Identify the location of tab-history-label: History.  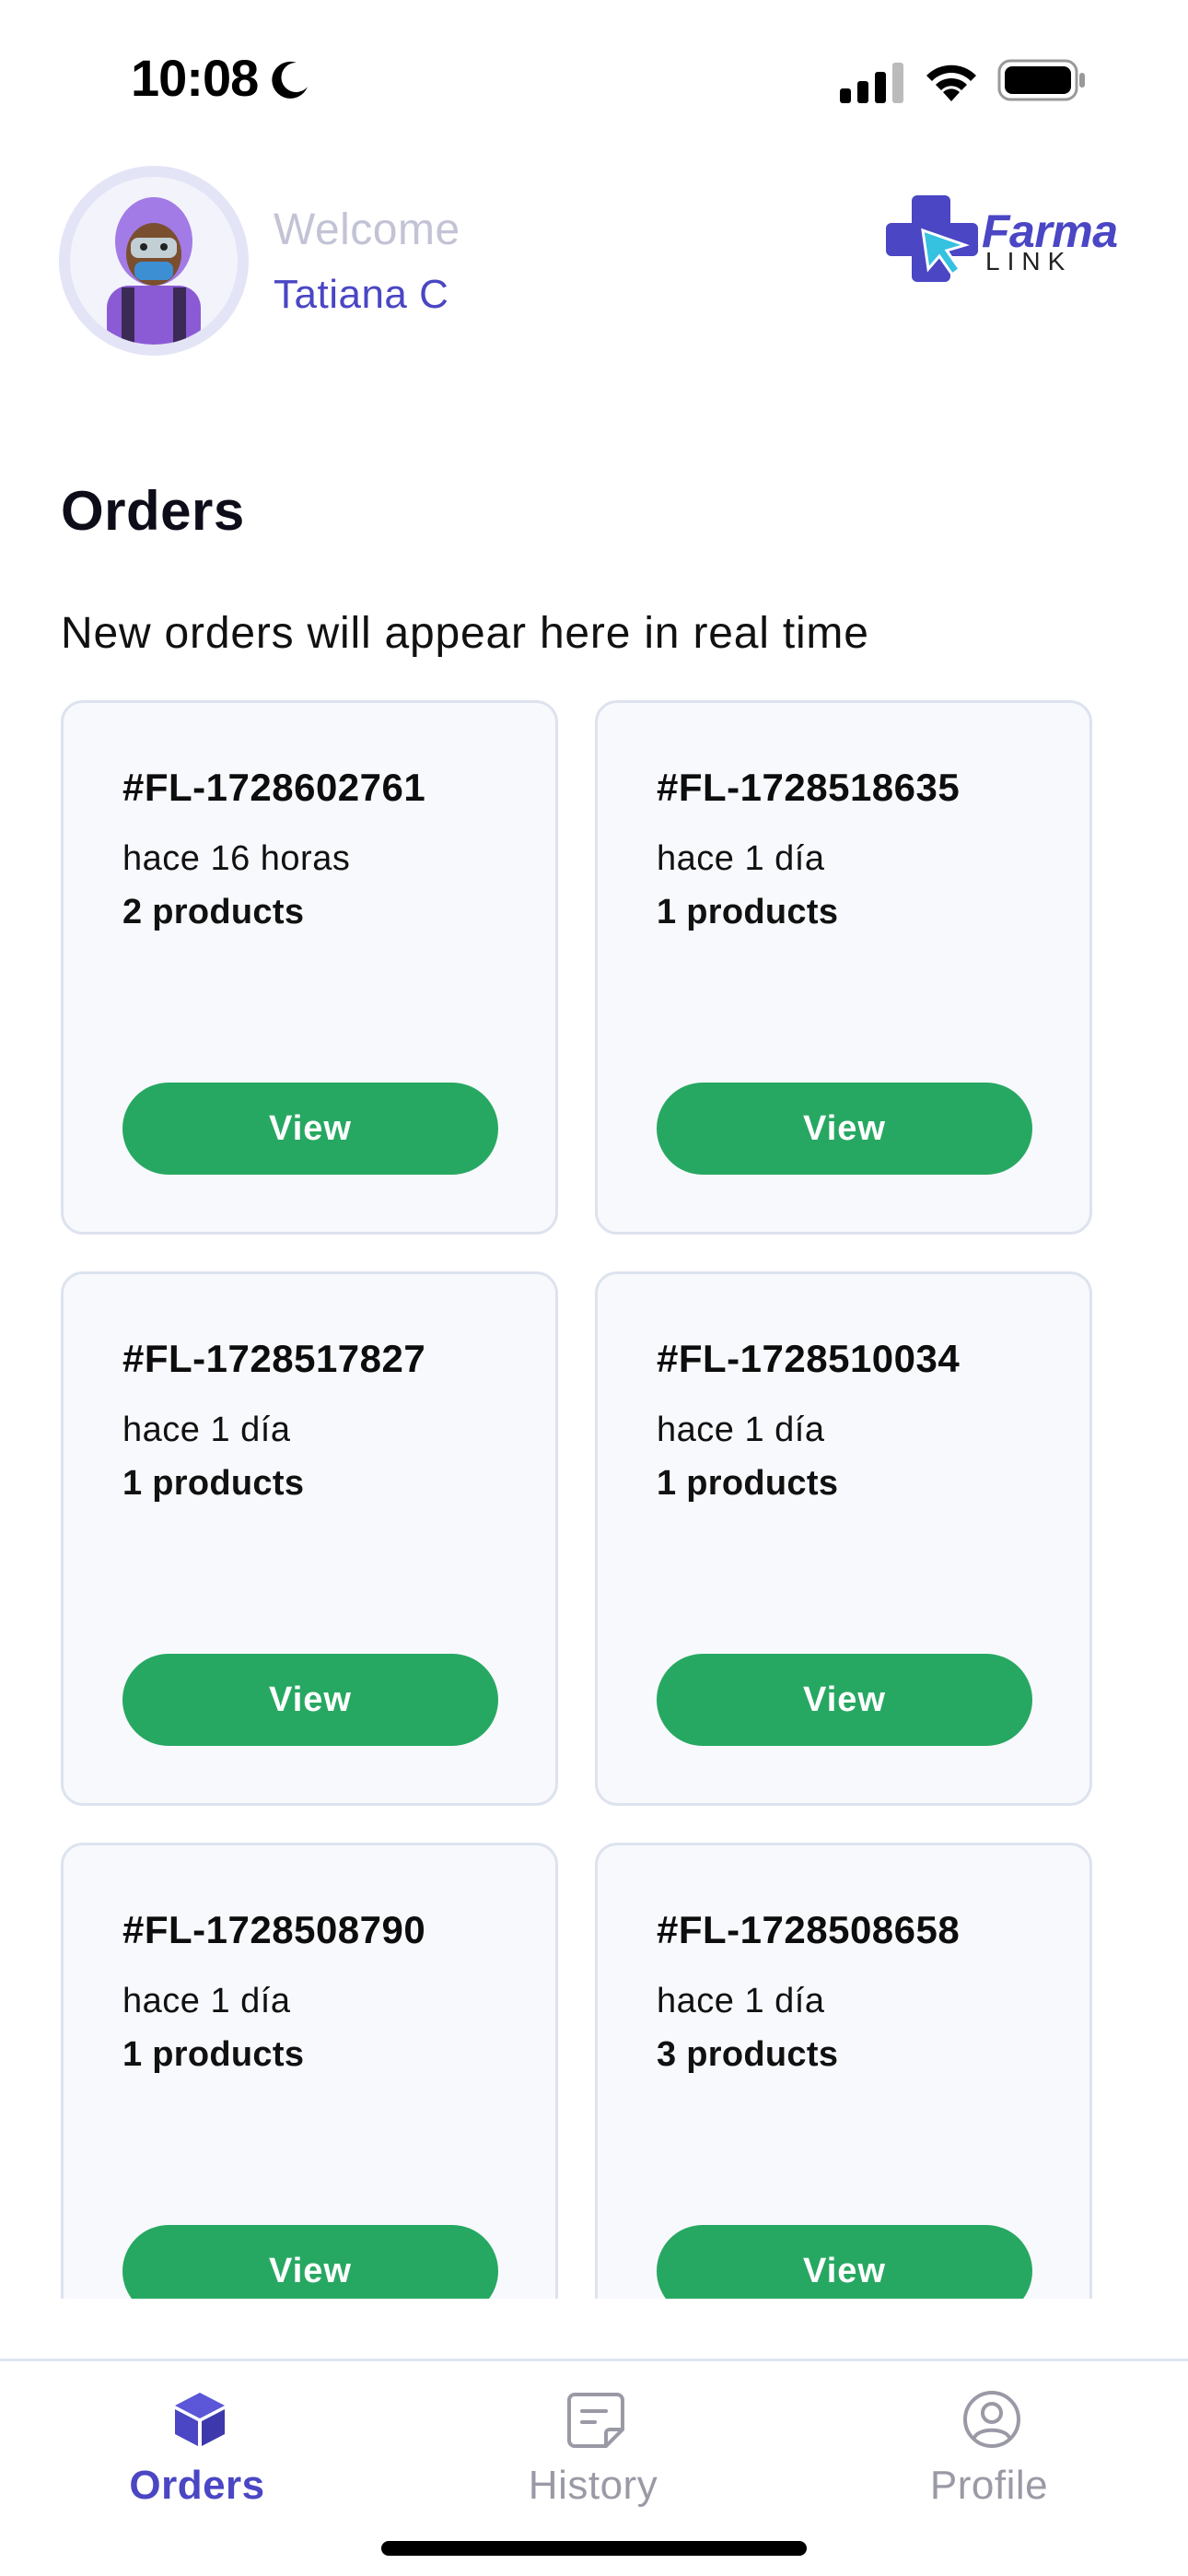
(593, 2485).